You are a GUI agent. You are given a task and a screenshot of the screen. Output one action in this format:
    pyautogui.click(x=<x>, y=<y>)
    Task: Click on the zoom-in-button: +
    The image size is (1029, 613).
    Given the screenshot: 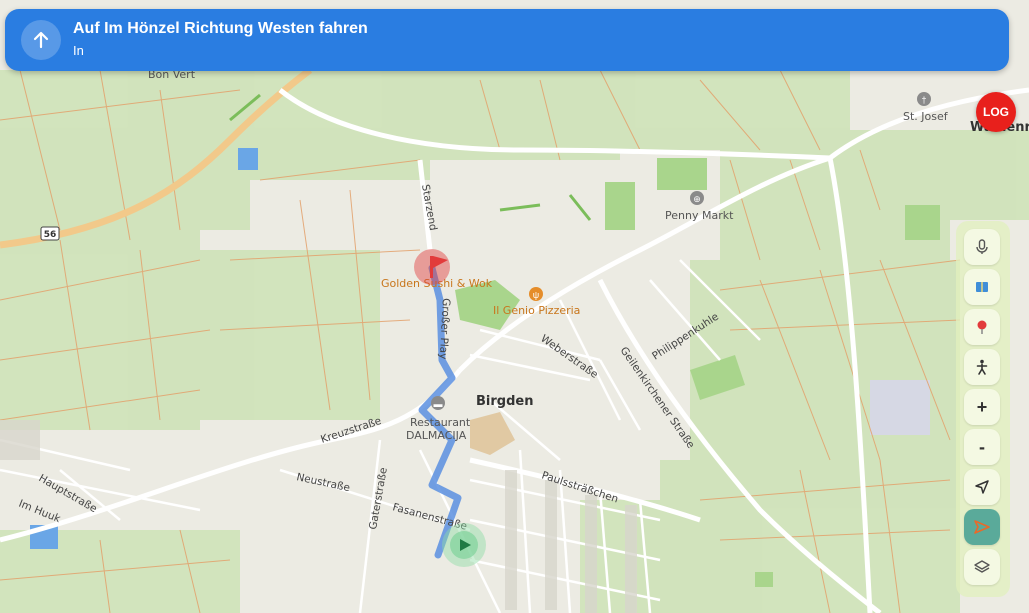 What is the action you would take?
    pyautogui.click(x=982, y=407)
    